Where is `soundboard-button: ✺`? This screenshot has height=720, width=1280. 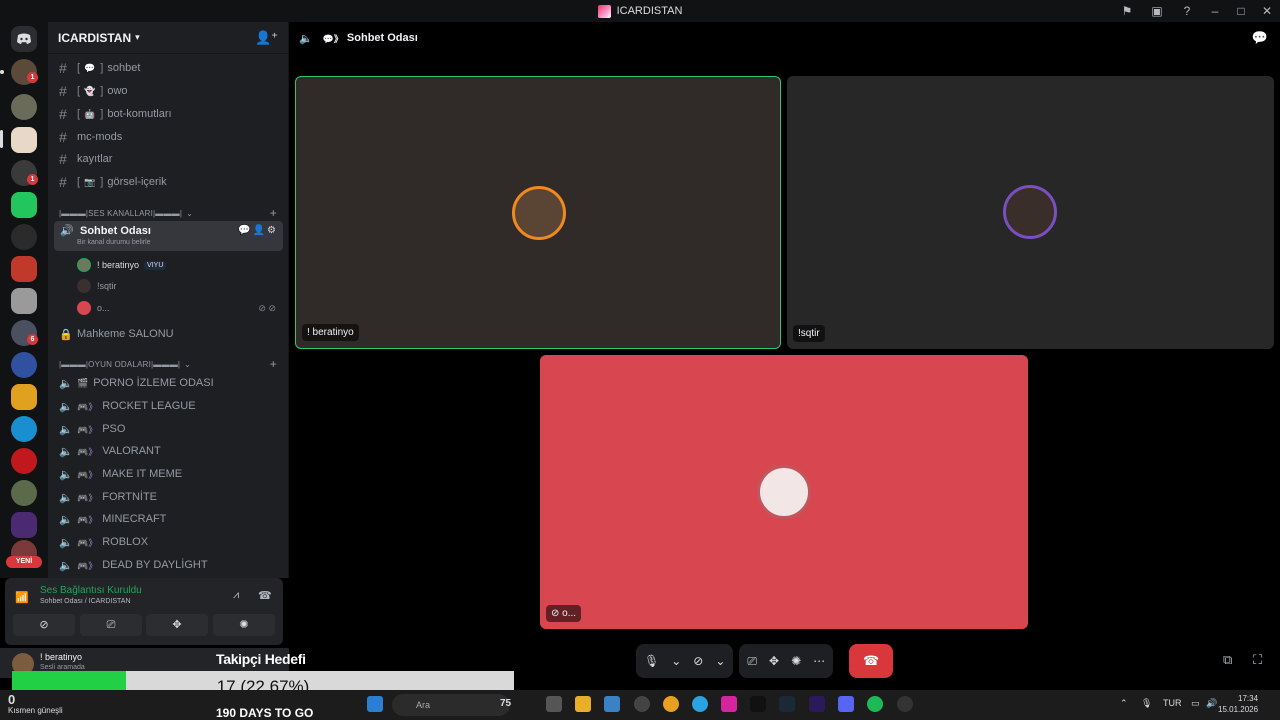 soundboard-button: ✺ is located at coordinates (244, 625).